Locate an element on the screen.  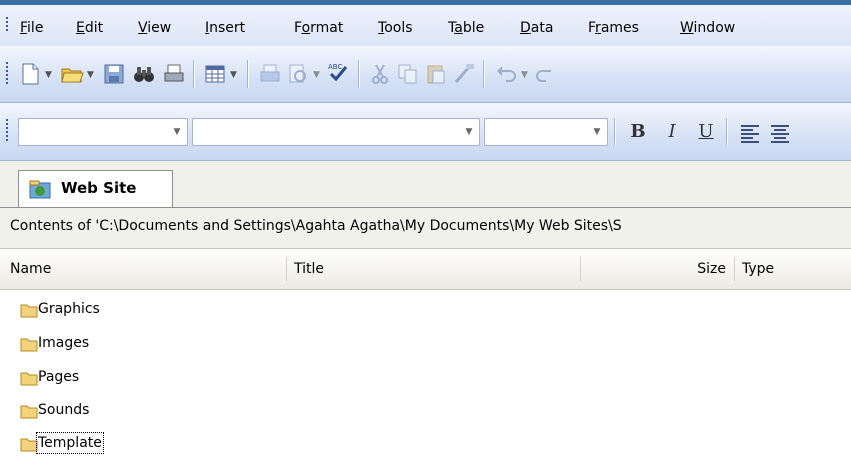
underline-button: U is located at coordinates (706, 132).